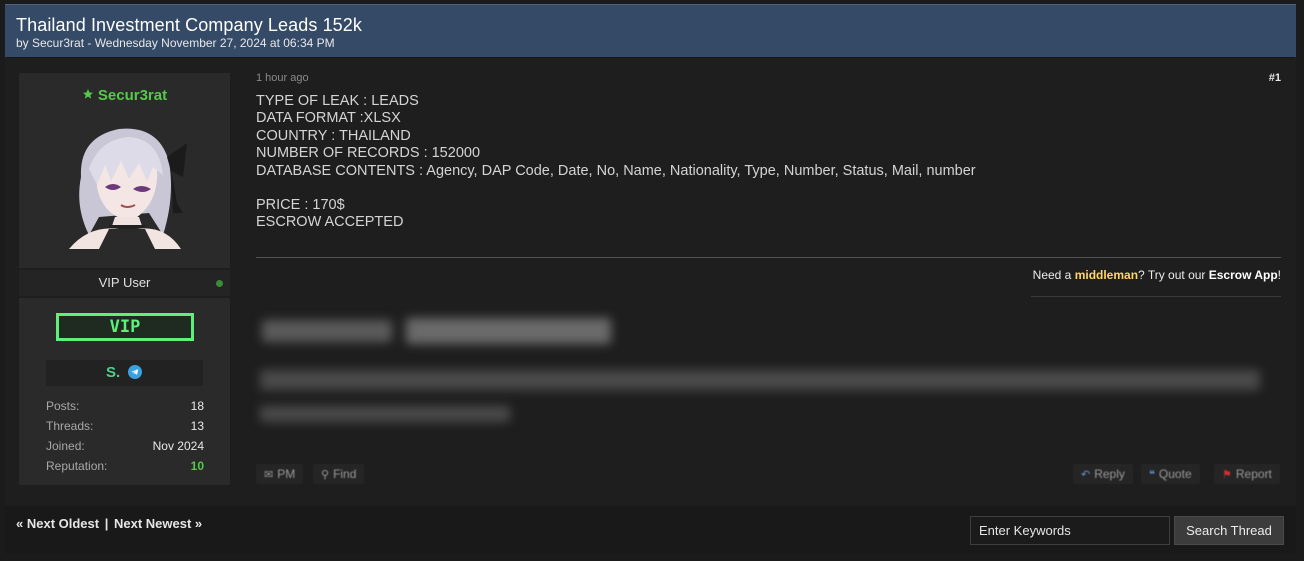 This screenshot has width=1304, height=561. Describe the element at coordinates (178, 446) in the screenshot. I see `stat-value: Nov 2024` at that location.